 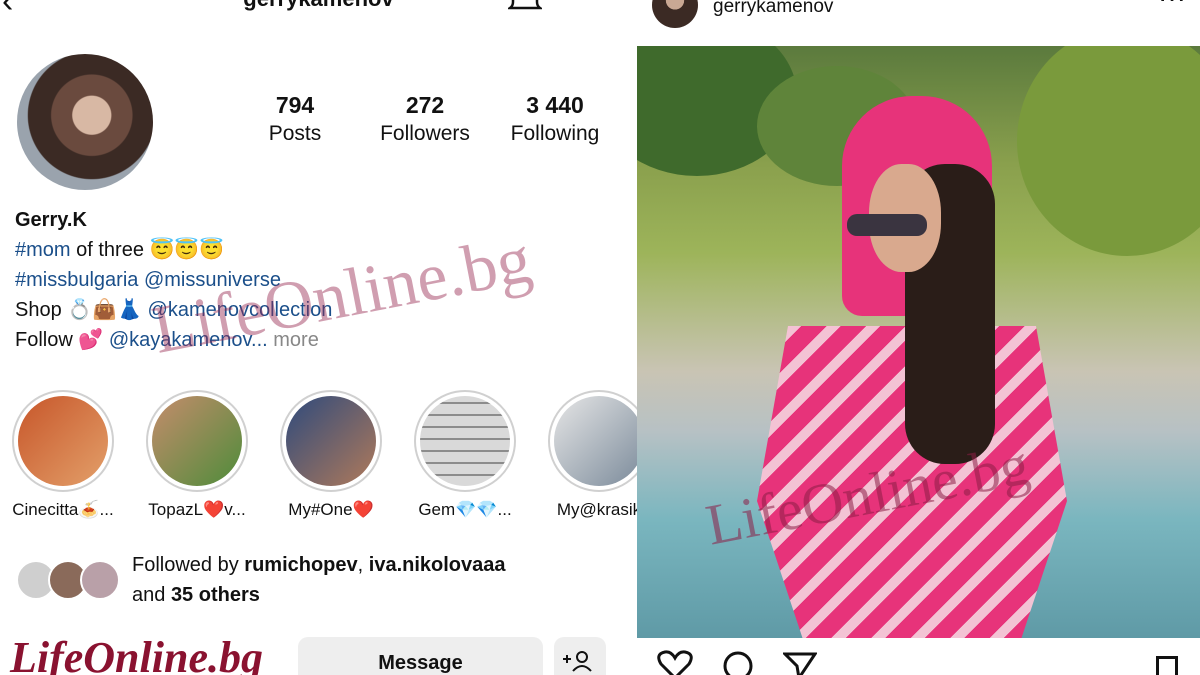 I want to click on highlight-label: My@krasik, so click(x=596, y=509).